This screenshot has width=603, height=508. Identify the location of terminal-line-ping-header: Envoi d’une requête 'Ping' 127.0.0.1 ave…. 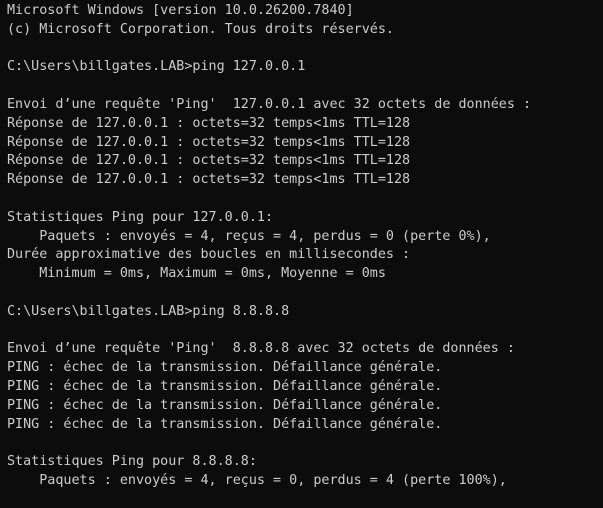
(269, 104).